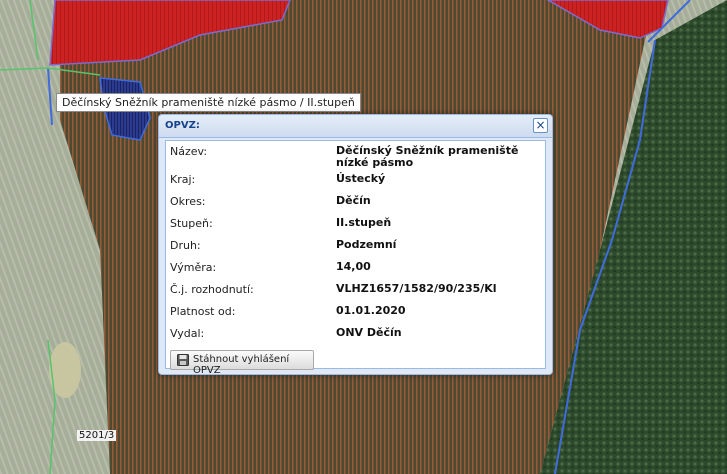  What do you see at coordinates (183, 179) in the screenshot?
I see `attr-label: Kraj:` at bounding box center [183, 179].